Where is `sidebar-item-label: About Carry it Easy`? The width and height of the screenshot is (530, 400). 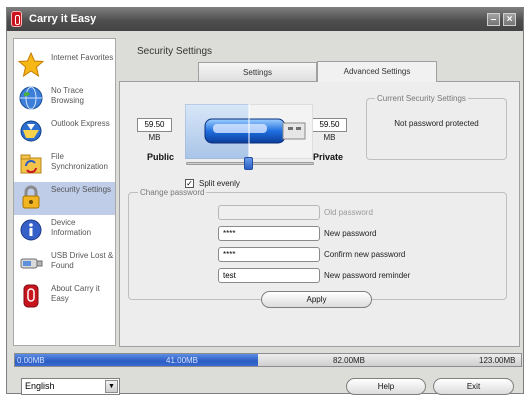 sidebar-item-label: About Carry it Easy is located at coordinates (75, 293).